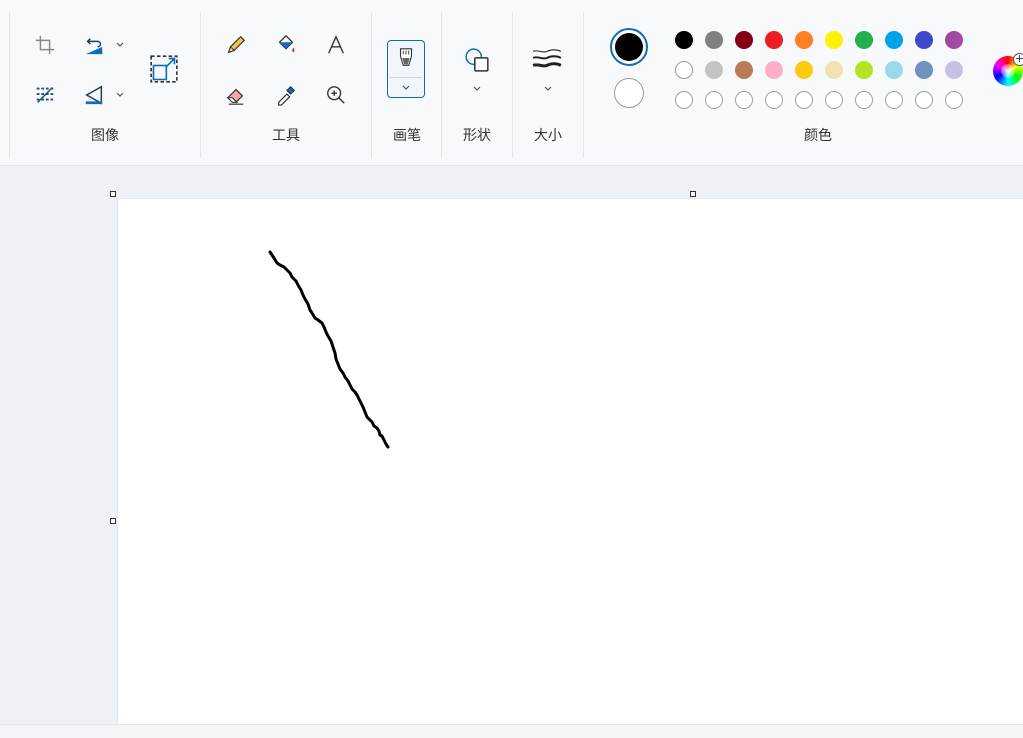 Image resolution: width=1023 pixels, height=738 pixels. I want to click on pencil-icon, so click(236, 44).